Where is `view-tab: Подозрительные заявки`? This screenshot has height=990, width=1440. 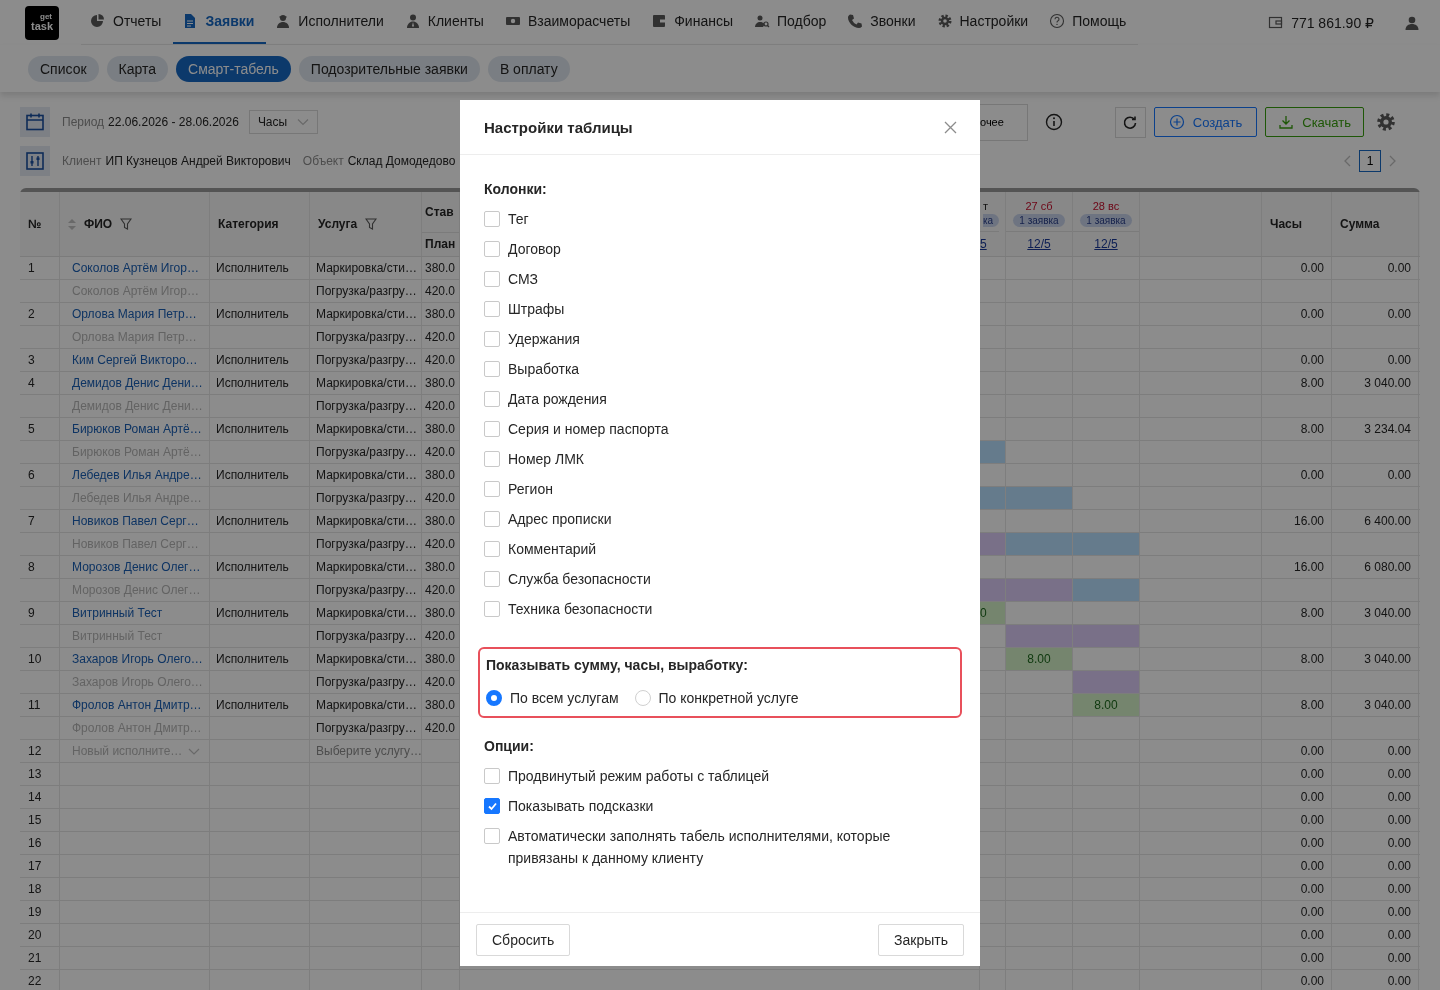 view-tab: Подозрительные заявки is located at coordinates (389, 68).